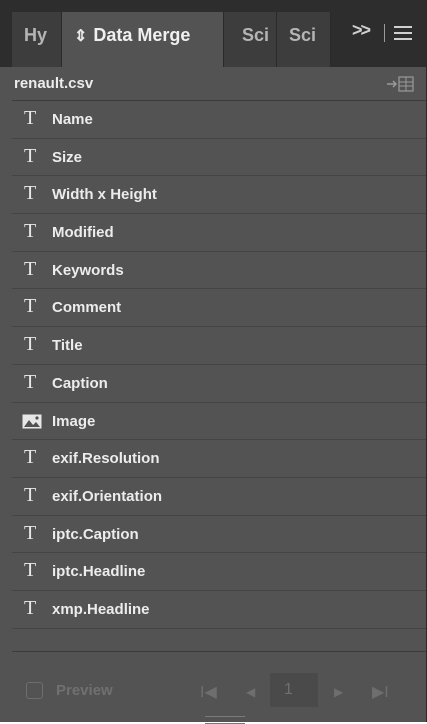  Describe the element at coordinates (74, 421) in the screenshot. I see `field-label: Image` at that location.